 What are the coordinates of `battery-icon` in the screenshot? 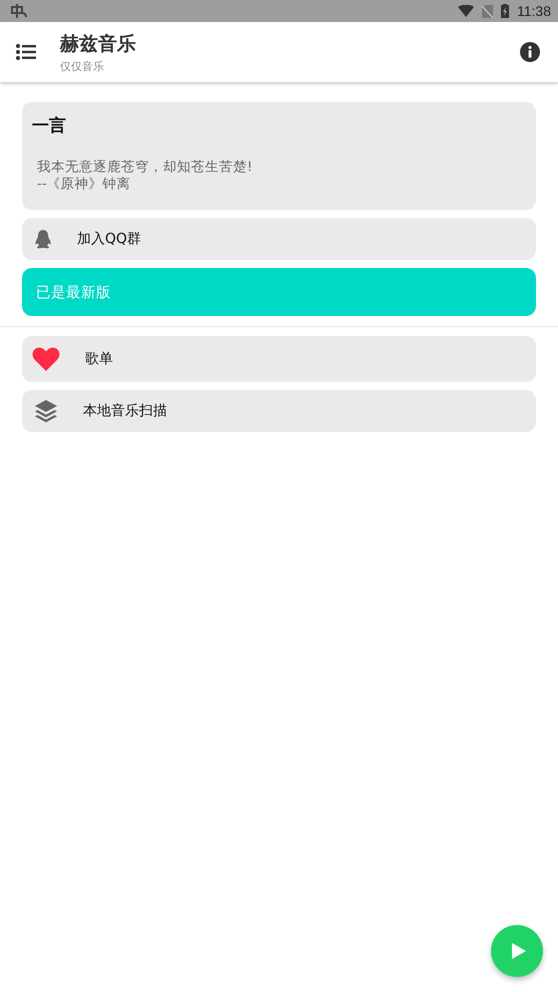 It's located at (505, 11).